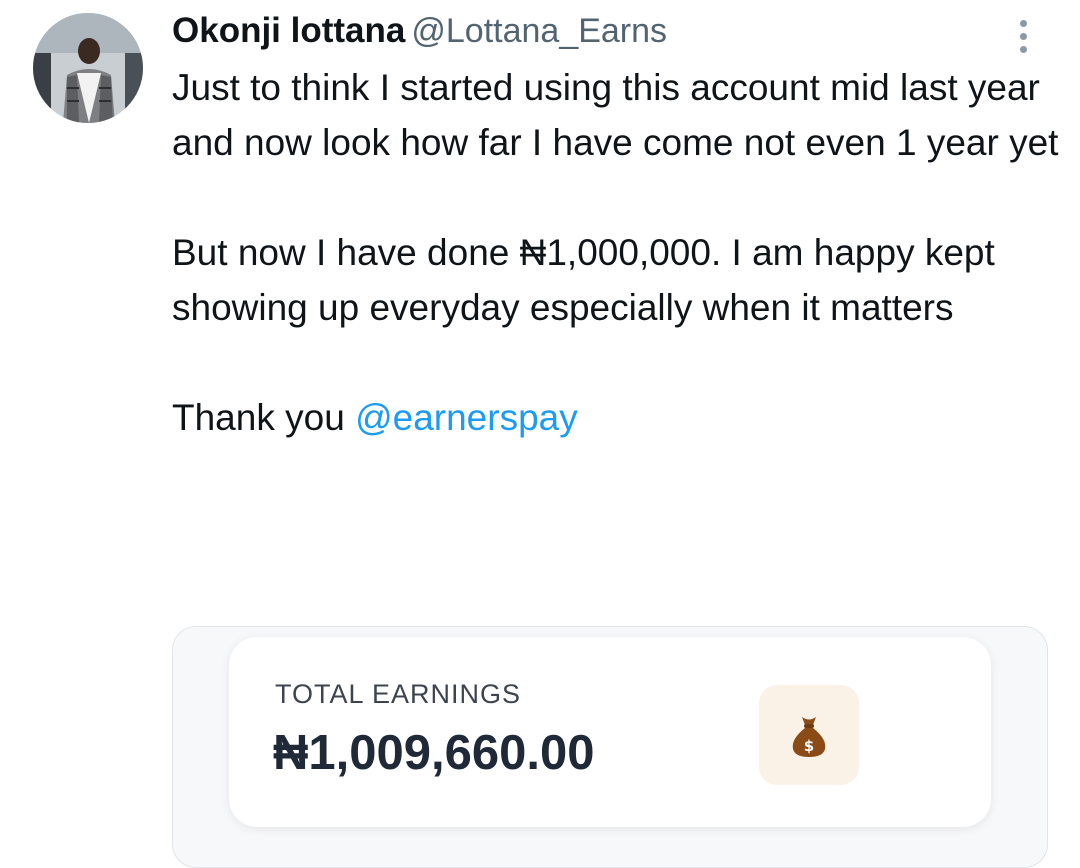 The width and height of the screenshot is (1080, 868). I want to click on author-name: Okonji lottana, so click(288, 30).